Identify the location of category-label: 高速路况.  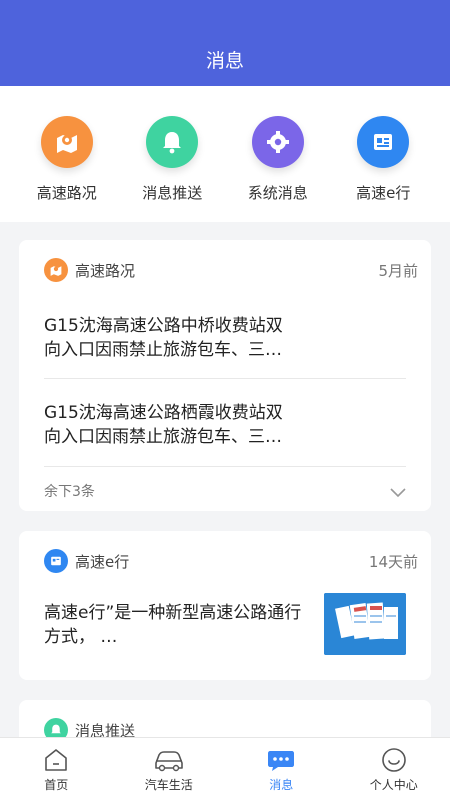
(66, 193).